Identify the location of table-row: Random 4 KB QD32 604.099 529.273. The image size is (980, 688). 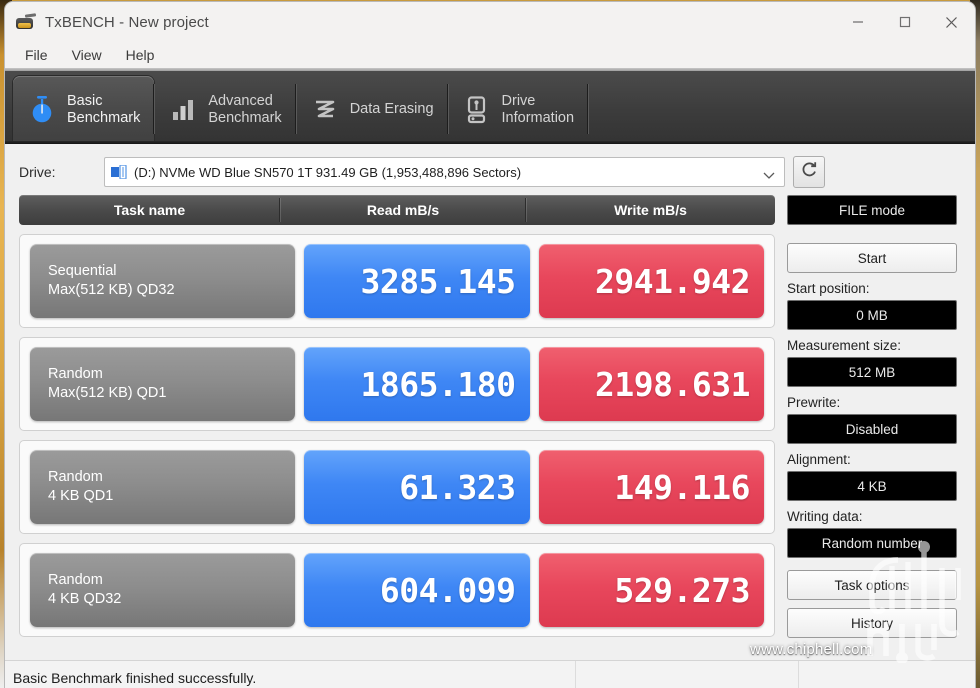
(397, 590).